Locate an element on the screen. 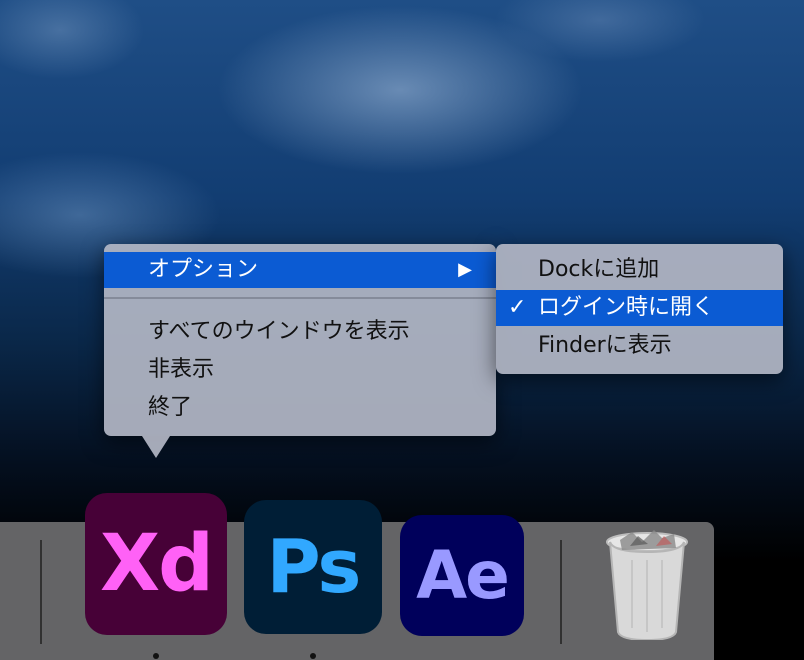  menu-item-label: Finderに表示 is located at coordinates (605, 345).